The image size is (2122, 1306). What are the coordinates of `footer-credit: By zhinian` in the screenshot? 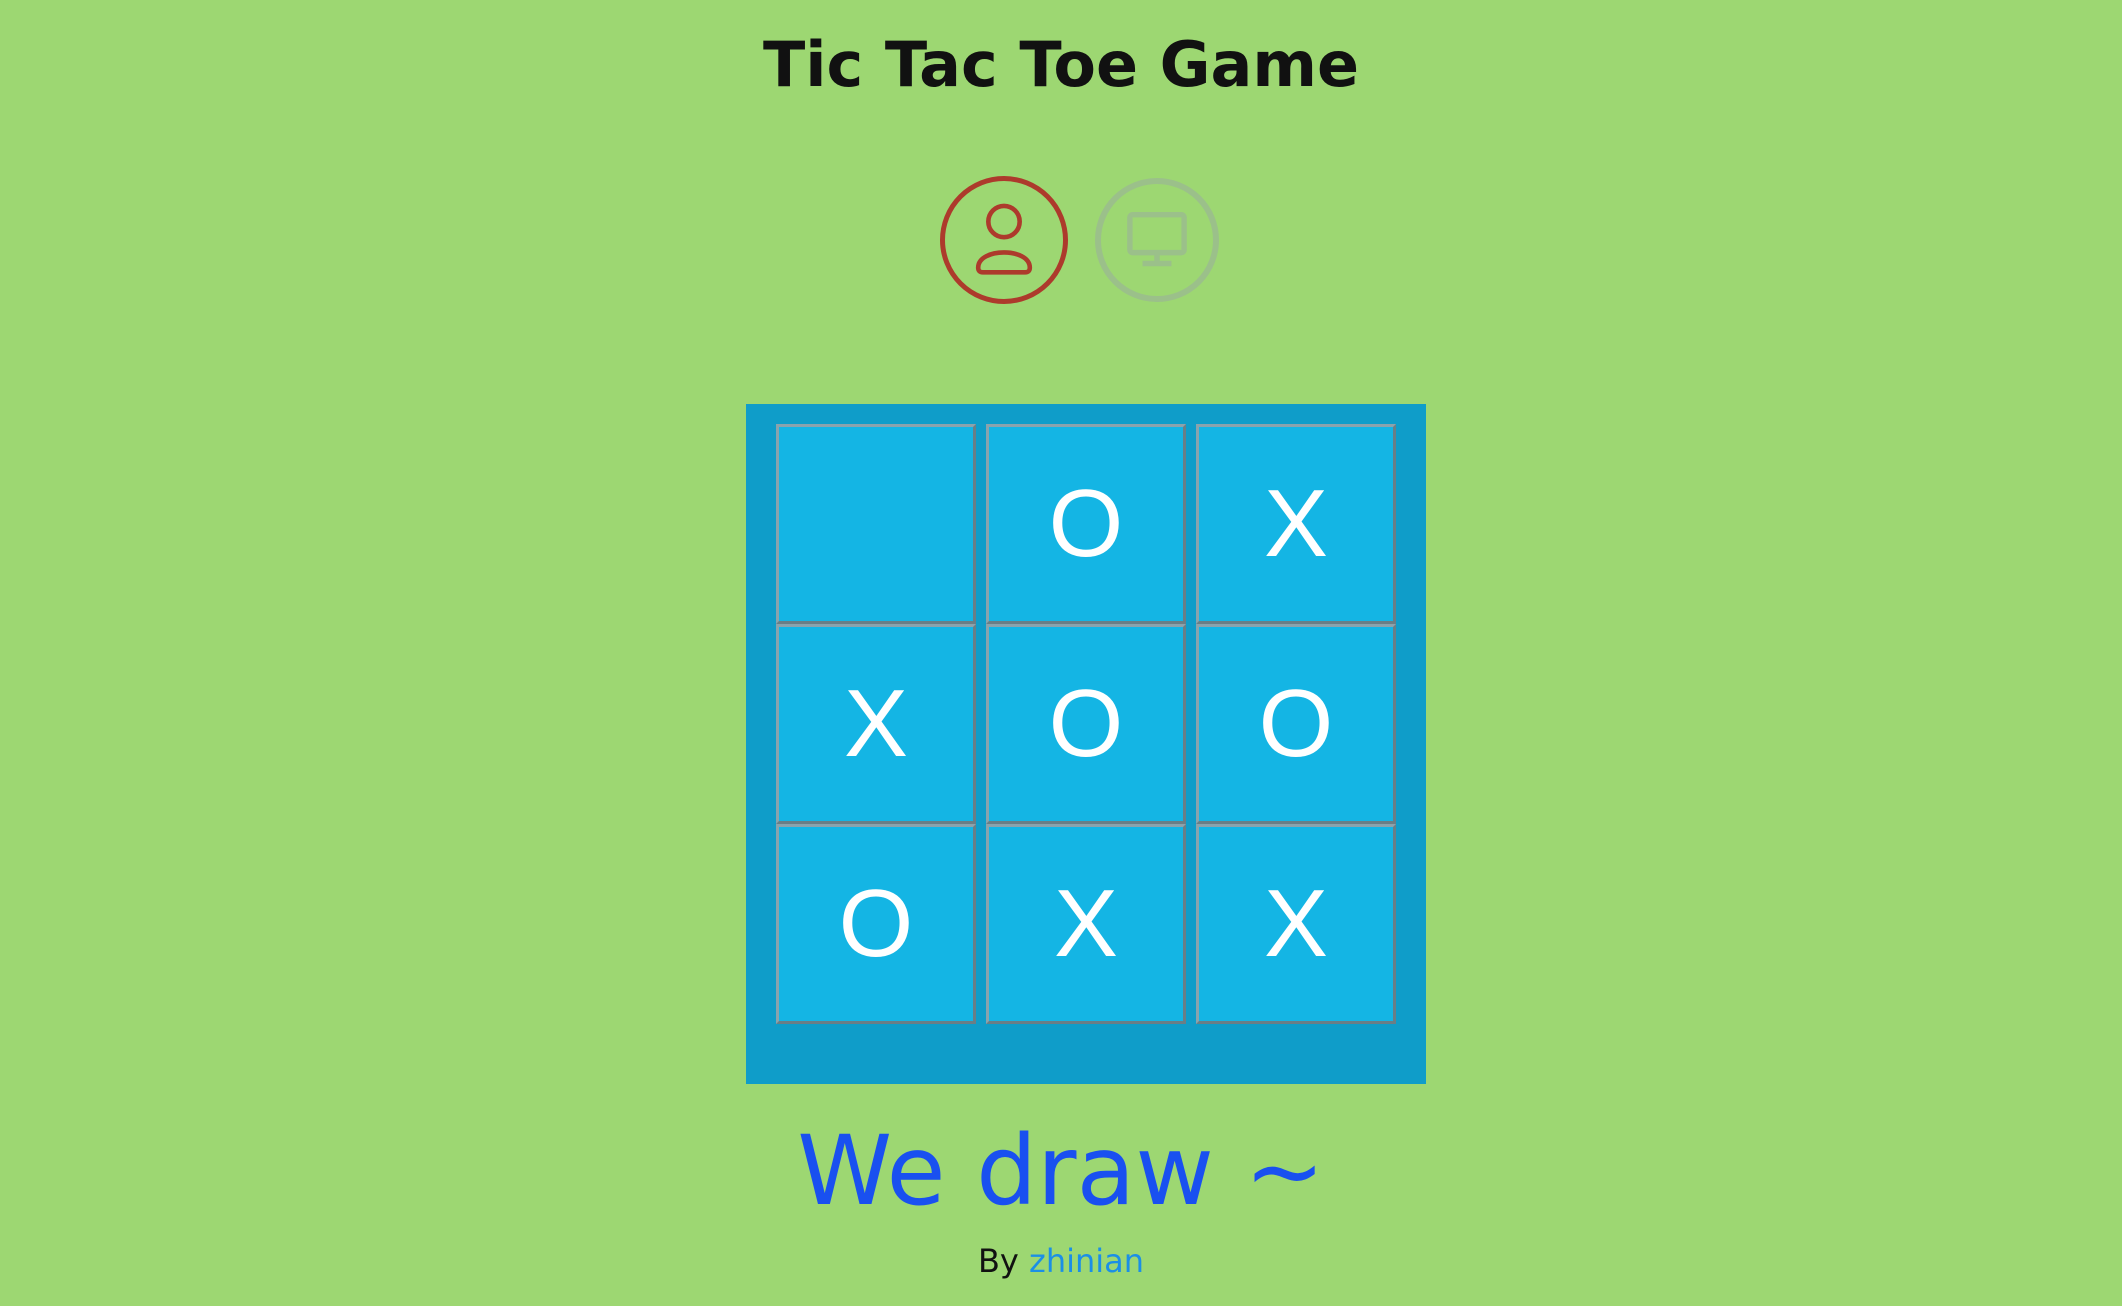 It's located at (1061, 1261).